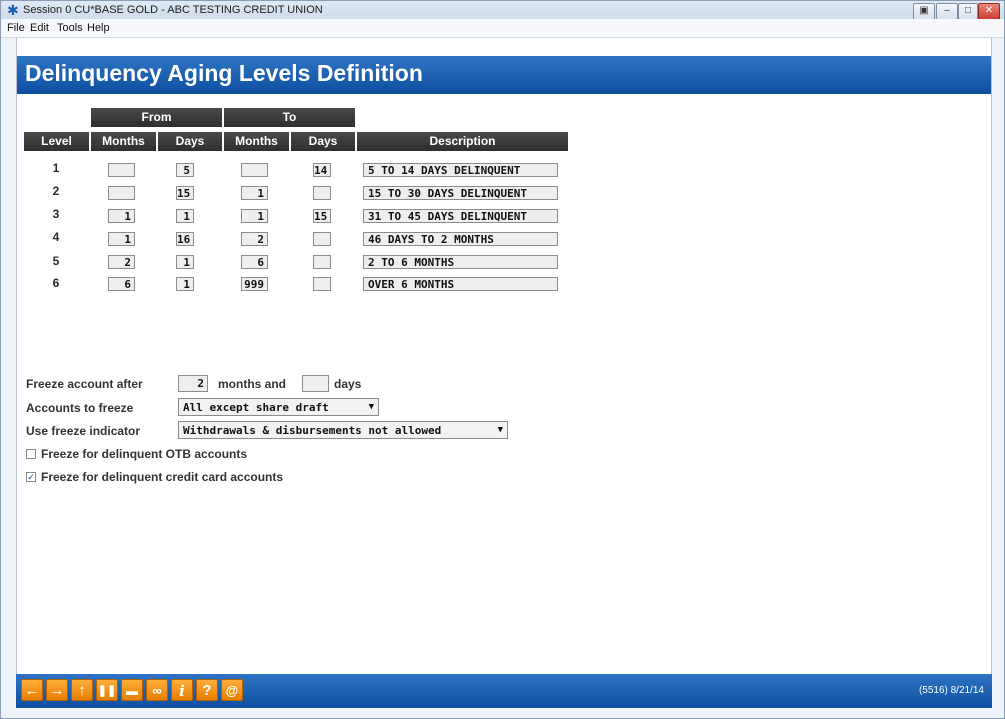  What do you see at coordinates (185, 170) in the screenshot?
I see `from-days-input: 5` at bounding box center [185, 170].